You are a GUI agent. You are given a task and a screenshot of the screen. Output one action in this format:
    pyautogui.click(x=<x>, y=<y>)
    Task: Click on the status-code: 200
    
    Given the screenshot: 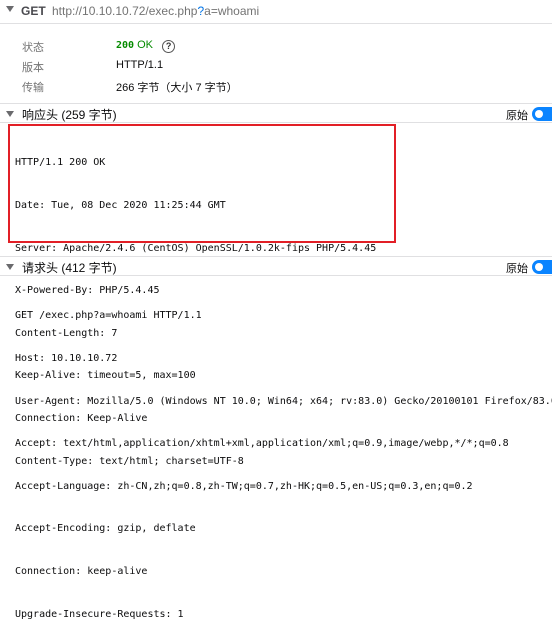 What is the action you would take?
    pyautogui.click(x=125, y=45)
    